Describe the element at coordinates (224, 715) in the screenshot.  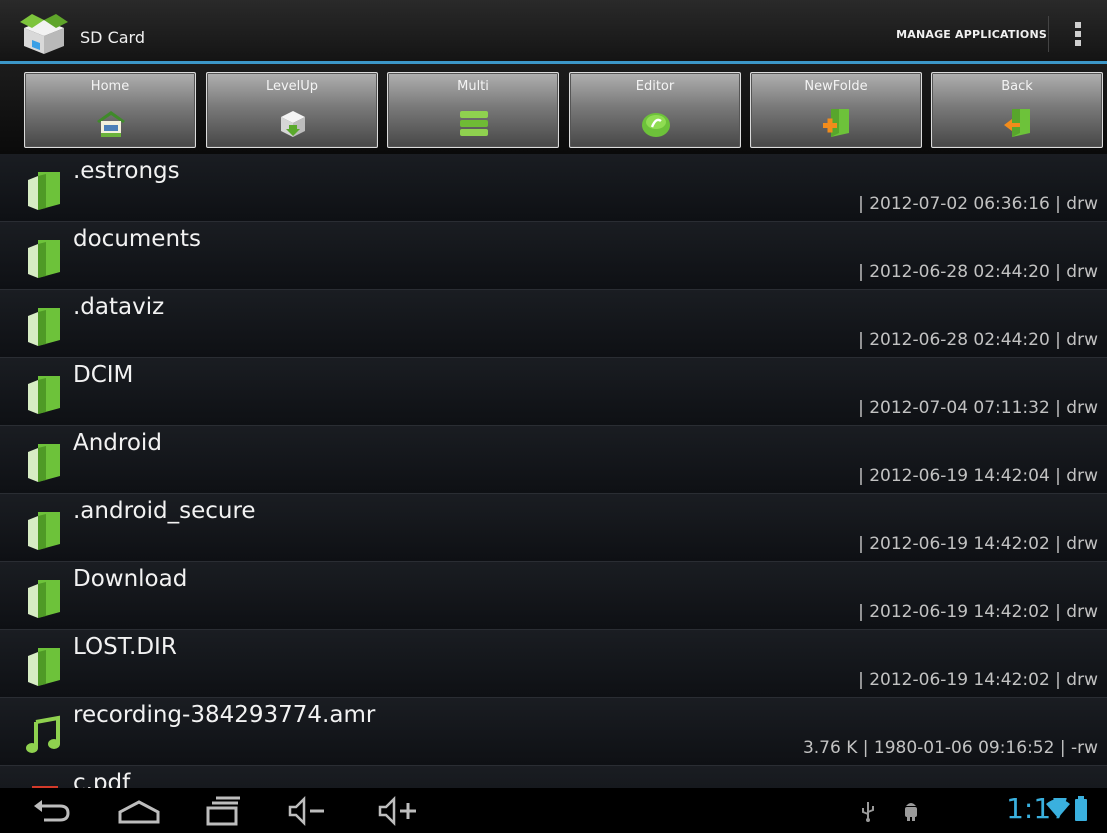
I see `file-name: recording-384293774.amr` at that location.